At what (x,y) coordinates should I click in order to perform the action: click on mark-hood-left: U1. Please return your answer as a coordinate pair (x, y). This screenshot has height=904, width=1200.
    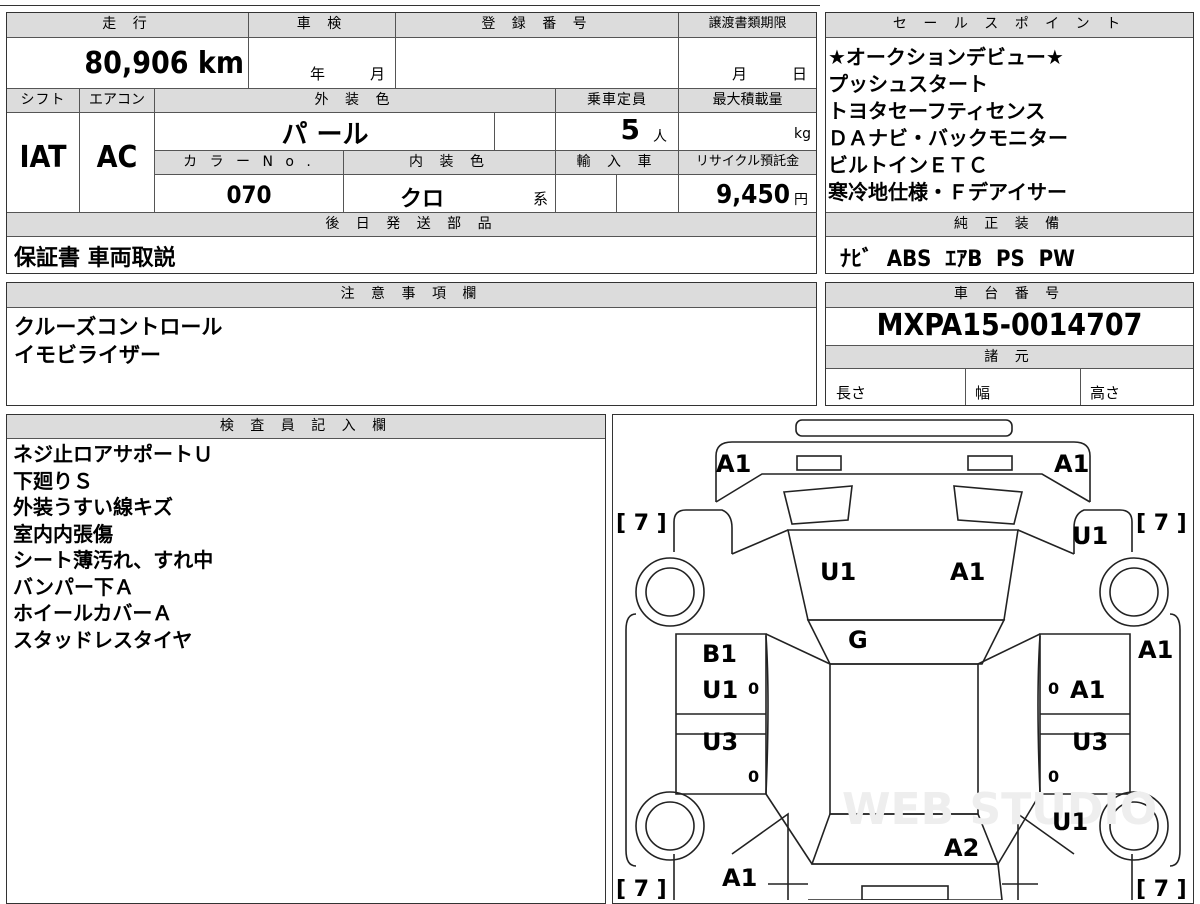
    Looking at the image, I should click on (838, 572).